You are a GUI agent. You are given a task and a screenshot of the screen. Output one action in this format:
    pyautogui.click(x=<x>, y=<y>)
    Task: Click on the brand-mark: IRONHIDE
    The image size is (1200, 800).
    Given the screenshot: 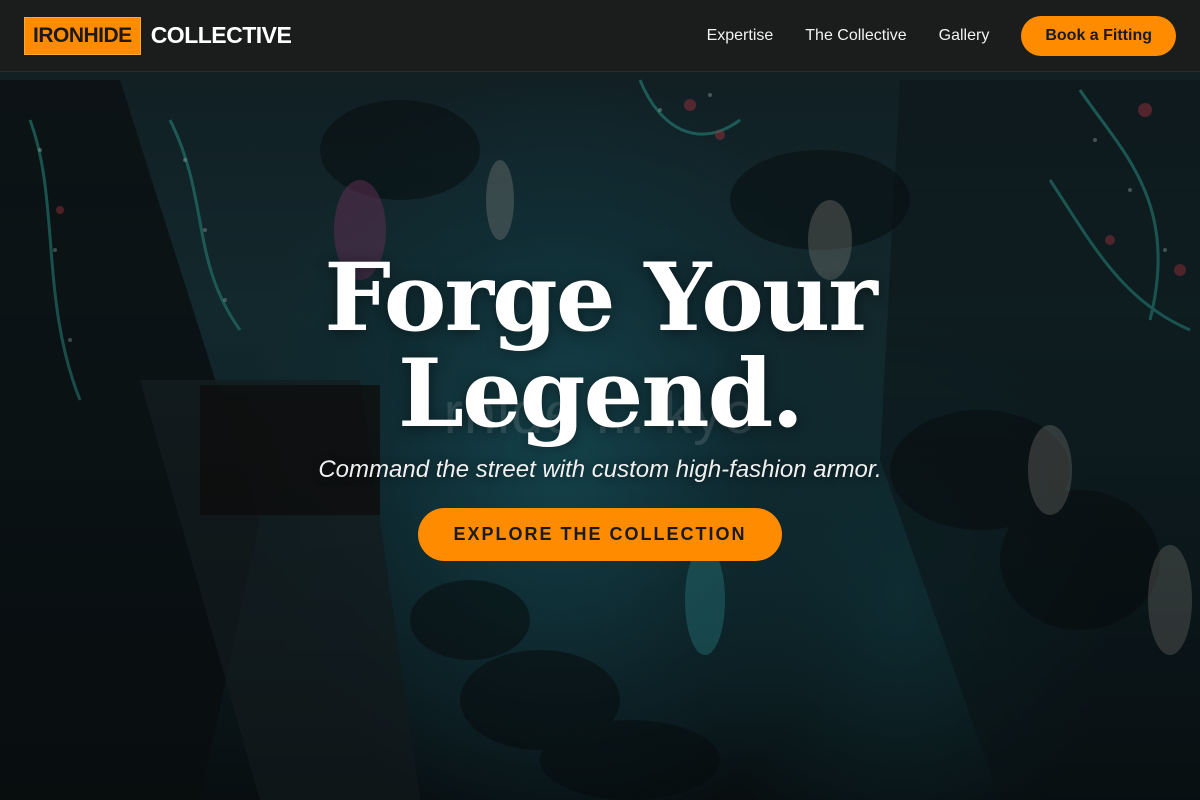 What is the action you would take?
    pyautogui.click(x=82, y=35)
    